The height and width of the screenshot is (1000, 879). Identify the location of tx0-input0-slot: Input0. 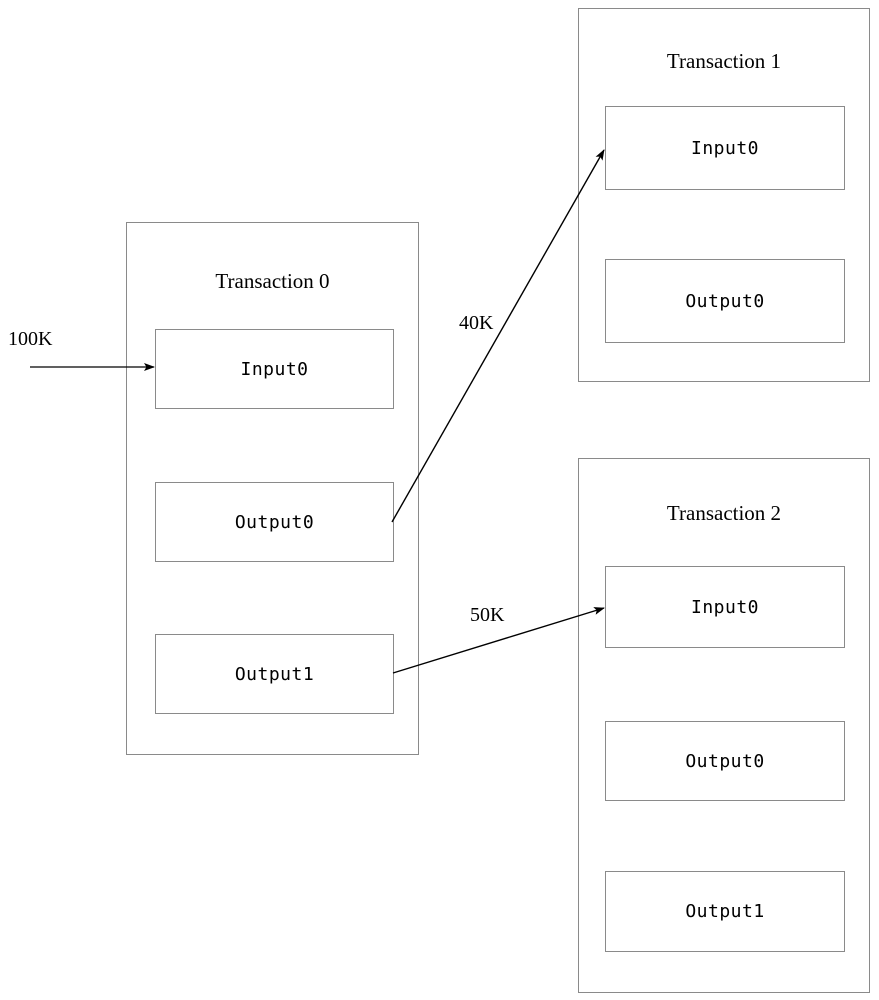
(274, 369).